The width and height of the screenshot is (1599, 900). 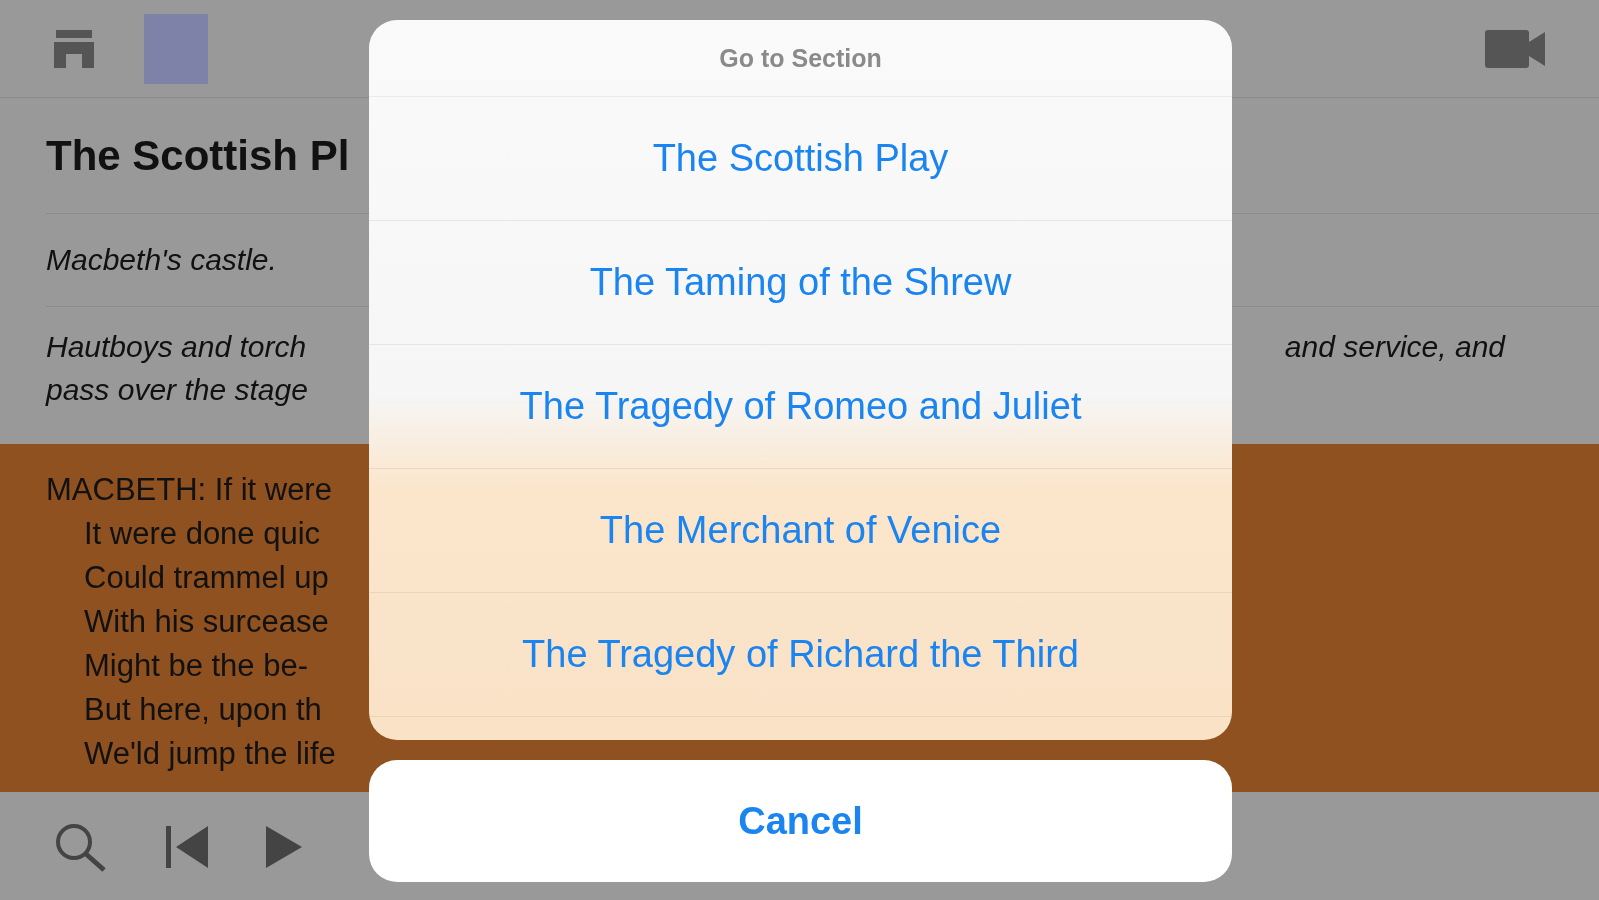 I want to click on section-option: The Scottish Play, so click(x=800, y=159).